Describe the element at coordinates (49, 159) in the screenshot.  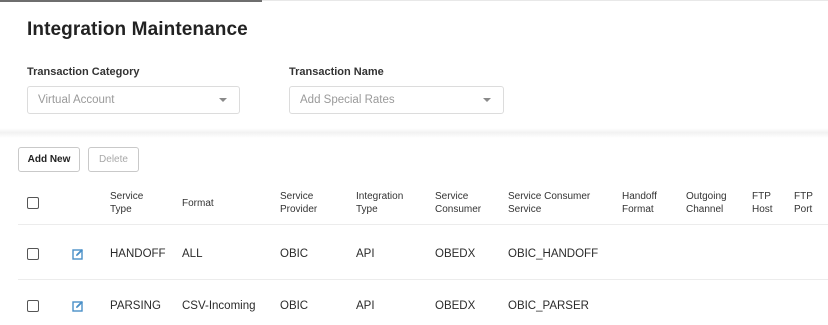
I see `add-new-button: Add New` at that location.